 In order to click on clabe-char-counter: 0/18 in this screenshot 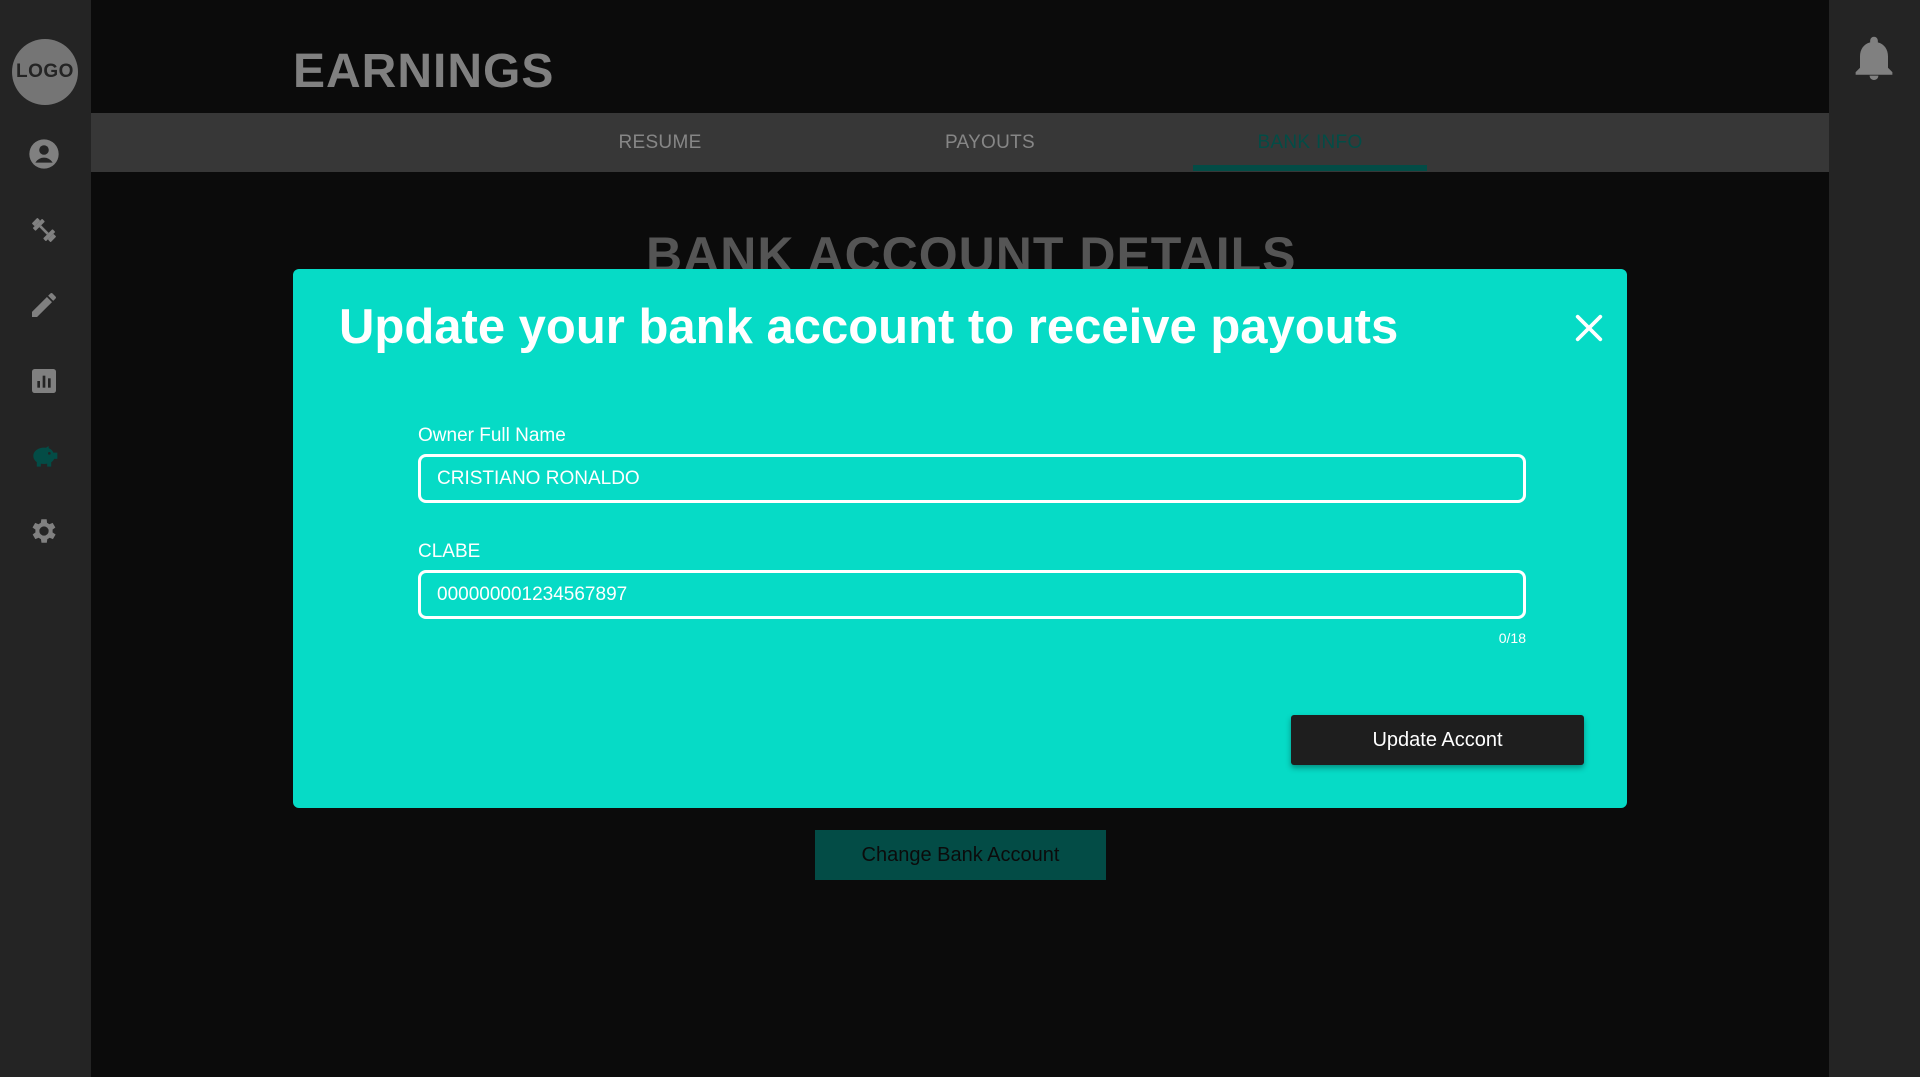, I will do `click(1512, 638)`.